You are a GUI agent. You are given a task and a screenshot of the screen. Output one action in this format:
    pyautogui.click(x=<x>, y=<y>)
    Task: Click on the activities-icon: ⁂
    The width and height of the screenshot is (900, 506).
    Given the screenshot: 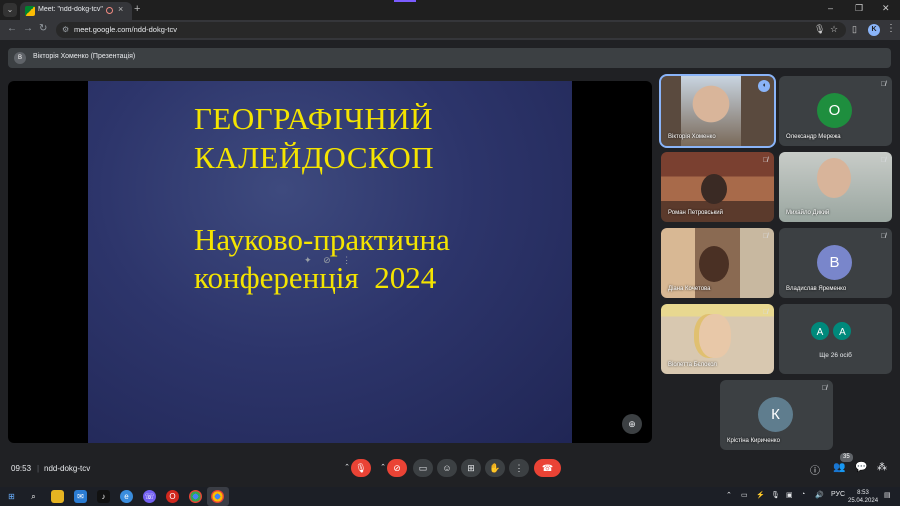 What is the action you would take?
    pyautogui.click(x=882, y=467)
    